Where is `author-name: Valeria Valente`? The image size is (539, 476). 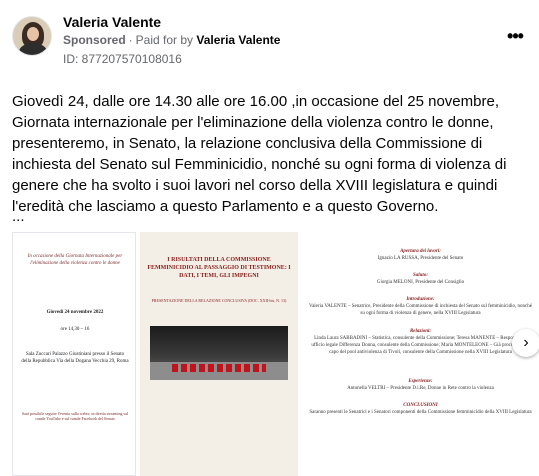 author-name: Valeria Valente is located at coordinates (112, 22).